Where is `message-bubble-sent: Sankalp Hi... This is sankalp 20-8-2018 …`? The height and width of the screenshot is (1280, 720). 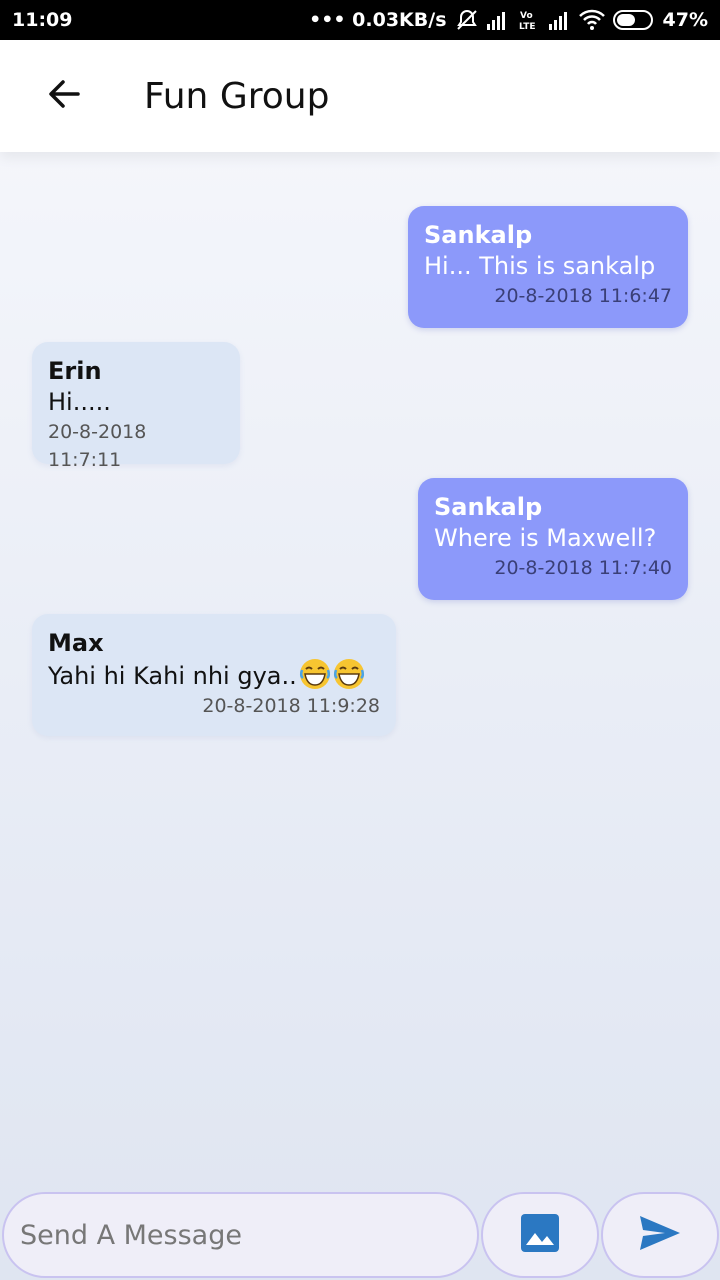
message-bubble-sent: Sankalp Hi... This is sankalp 20-8-2018 … is located at coordinates (548, 267).